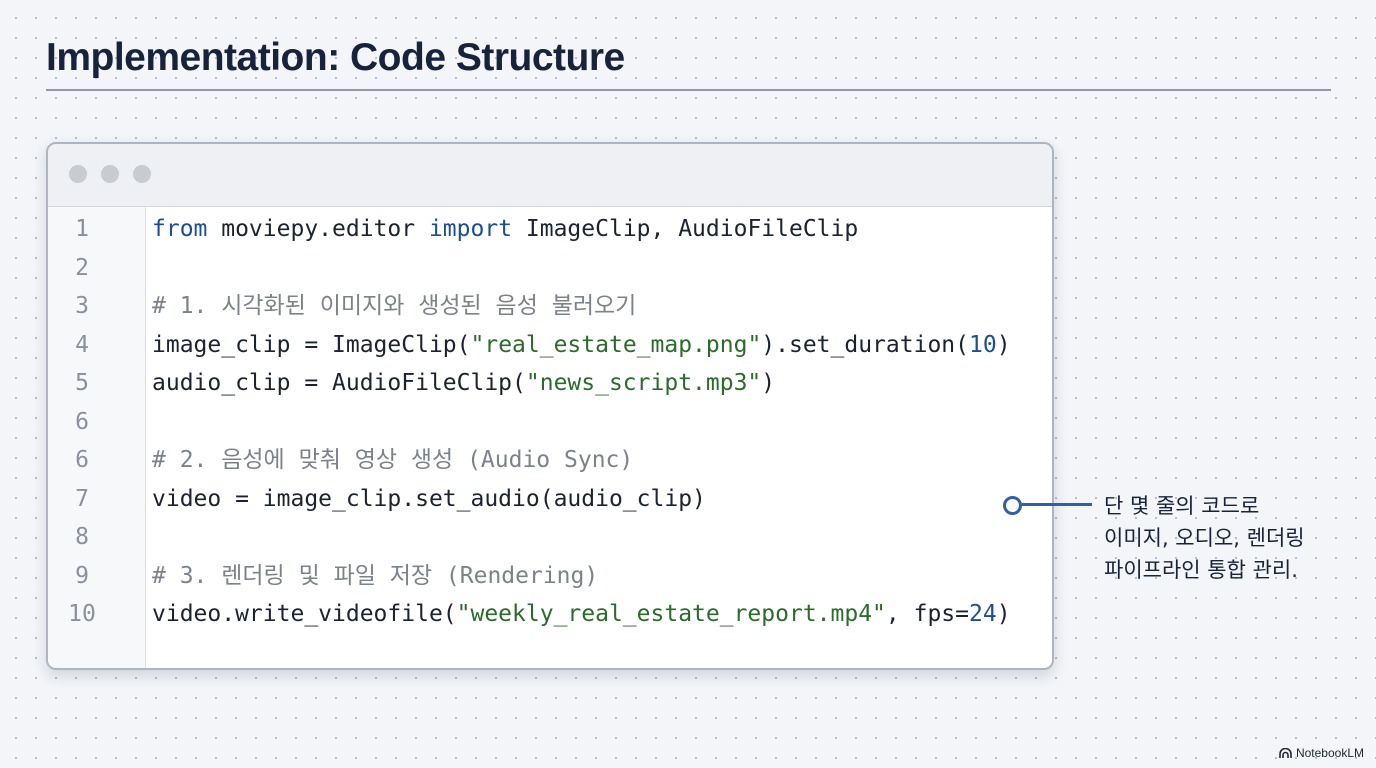 This screenshot has width=1376, height=768. What do you see at coordinates (1012, 505) in the screenshot?
I see `callout-marker-icon` at bounding box center [1012, 505].